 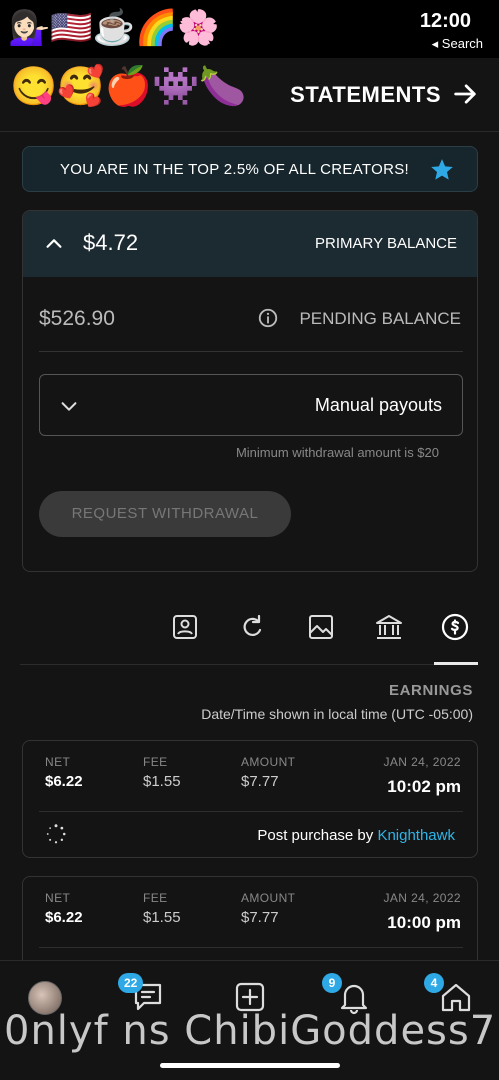 I want to click on bank-icon, so click(x=389, y=627).